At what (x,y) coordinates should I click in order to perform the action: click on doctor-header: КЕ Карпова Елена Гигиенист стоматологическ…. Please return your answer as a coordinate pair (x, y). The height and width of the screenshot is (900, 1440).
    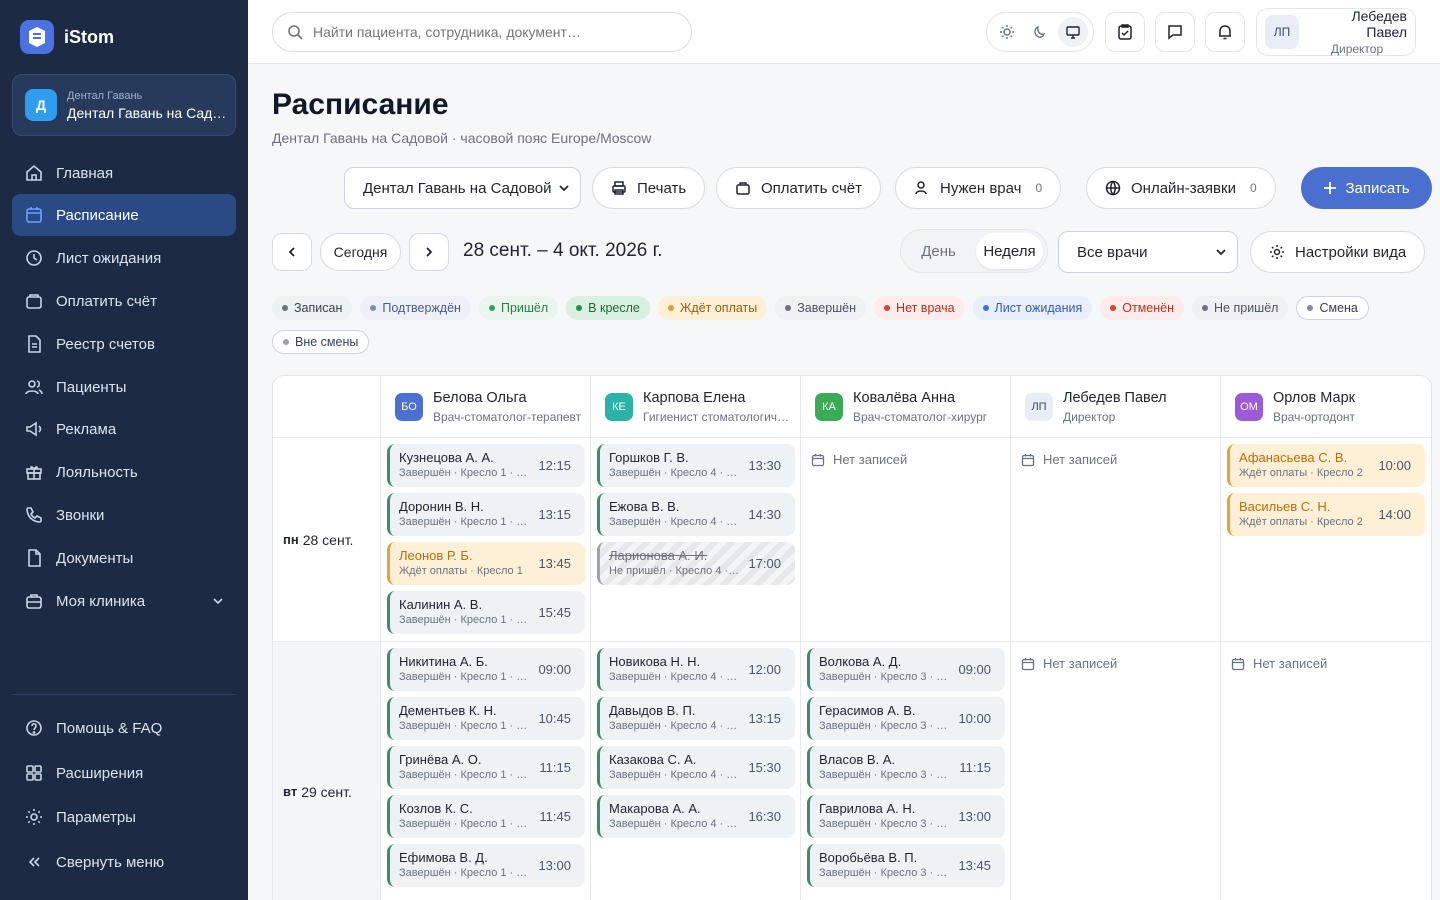
    Looking at the image, I should click on (696, 407).